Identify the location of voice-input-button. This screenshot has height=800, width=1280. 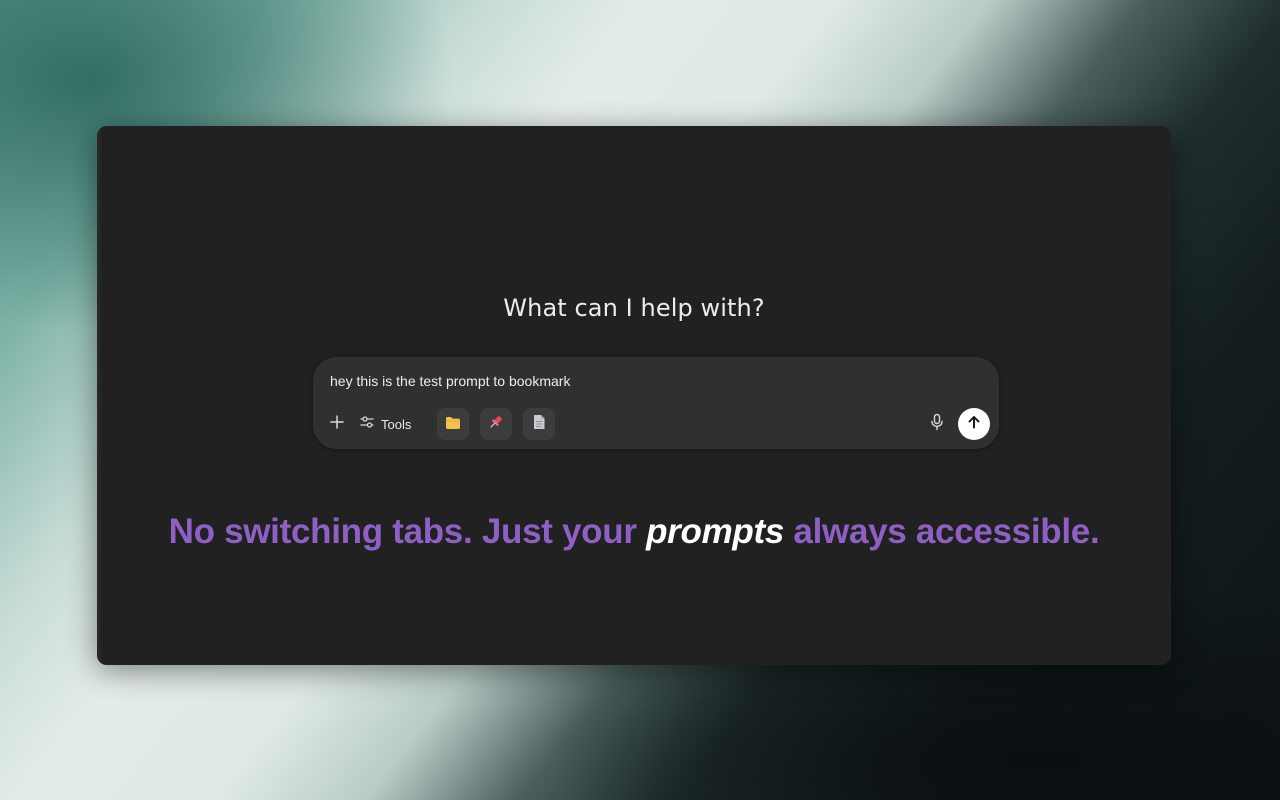
(937, 424).